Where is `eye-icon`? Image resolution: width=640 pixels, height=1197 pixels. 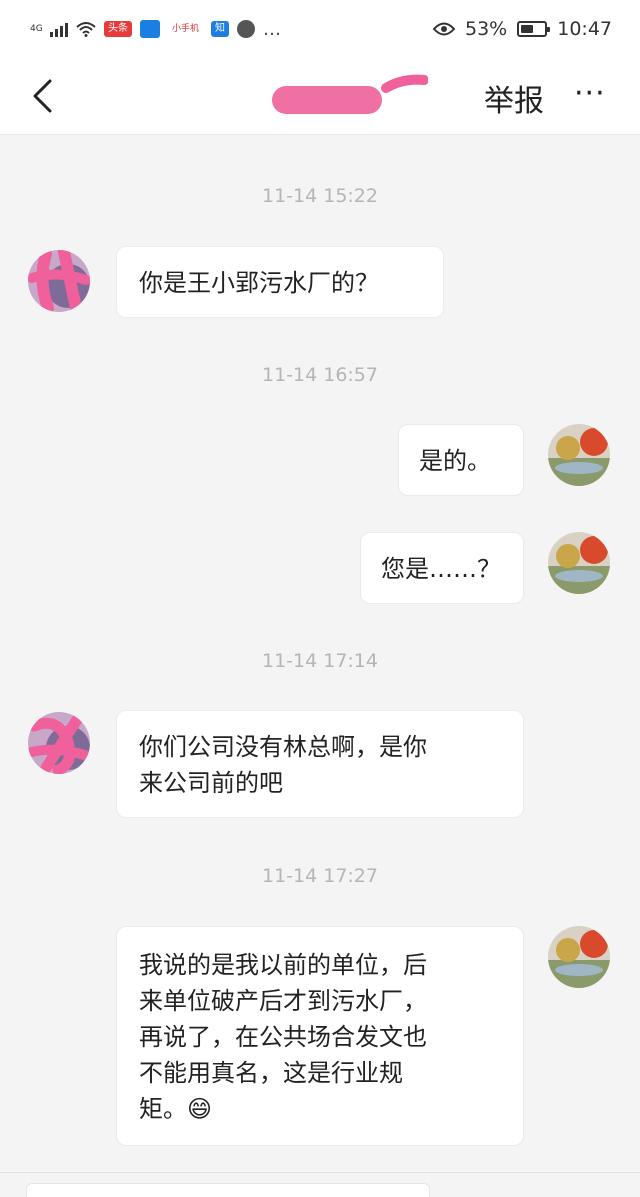
eye-icon is located at coordinates (444, 29).